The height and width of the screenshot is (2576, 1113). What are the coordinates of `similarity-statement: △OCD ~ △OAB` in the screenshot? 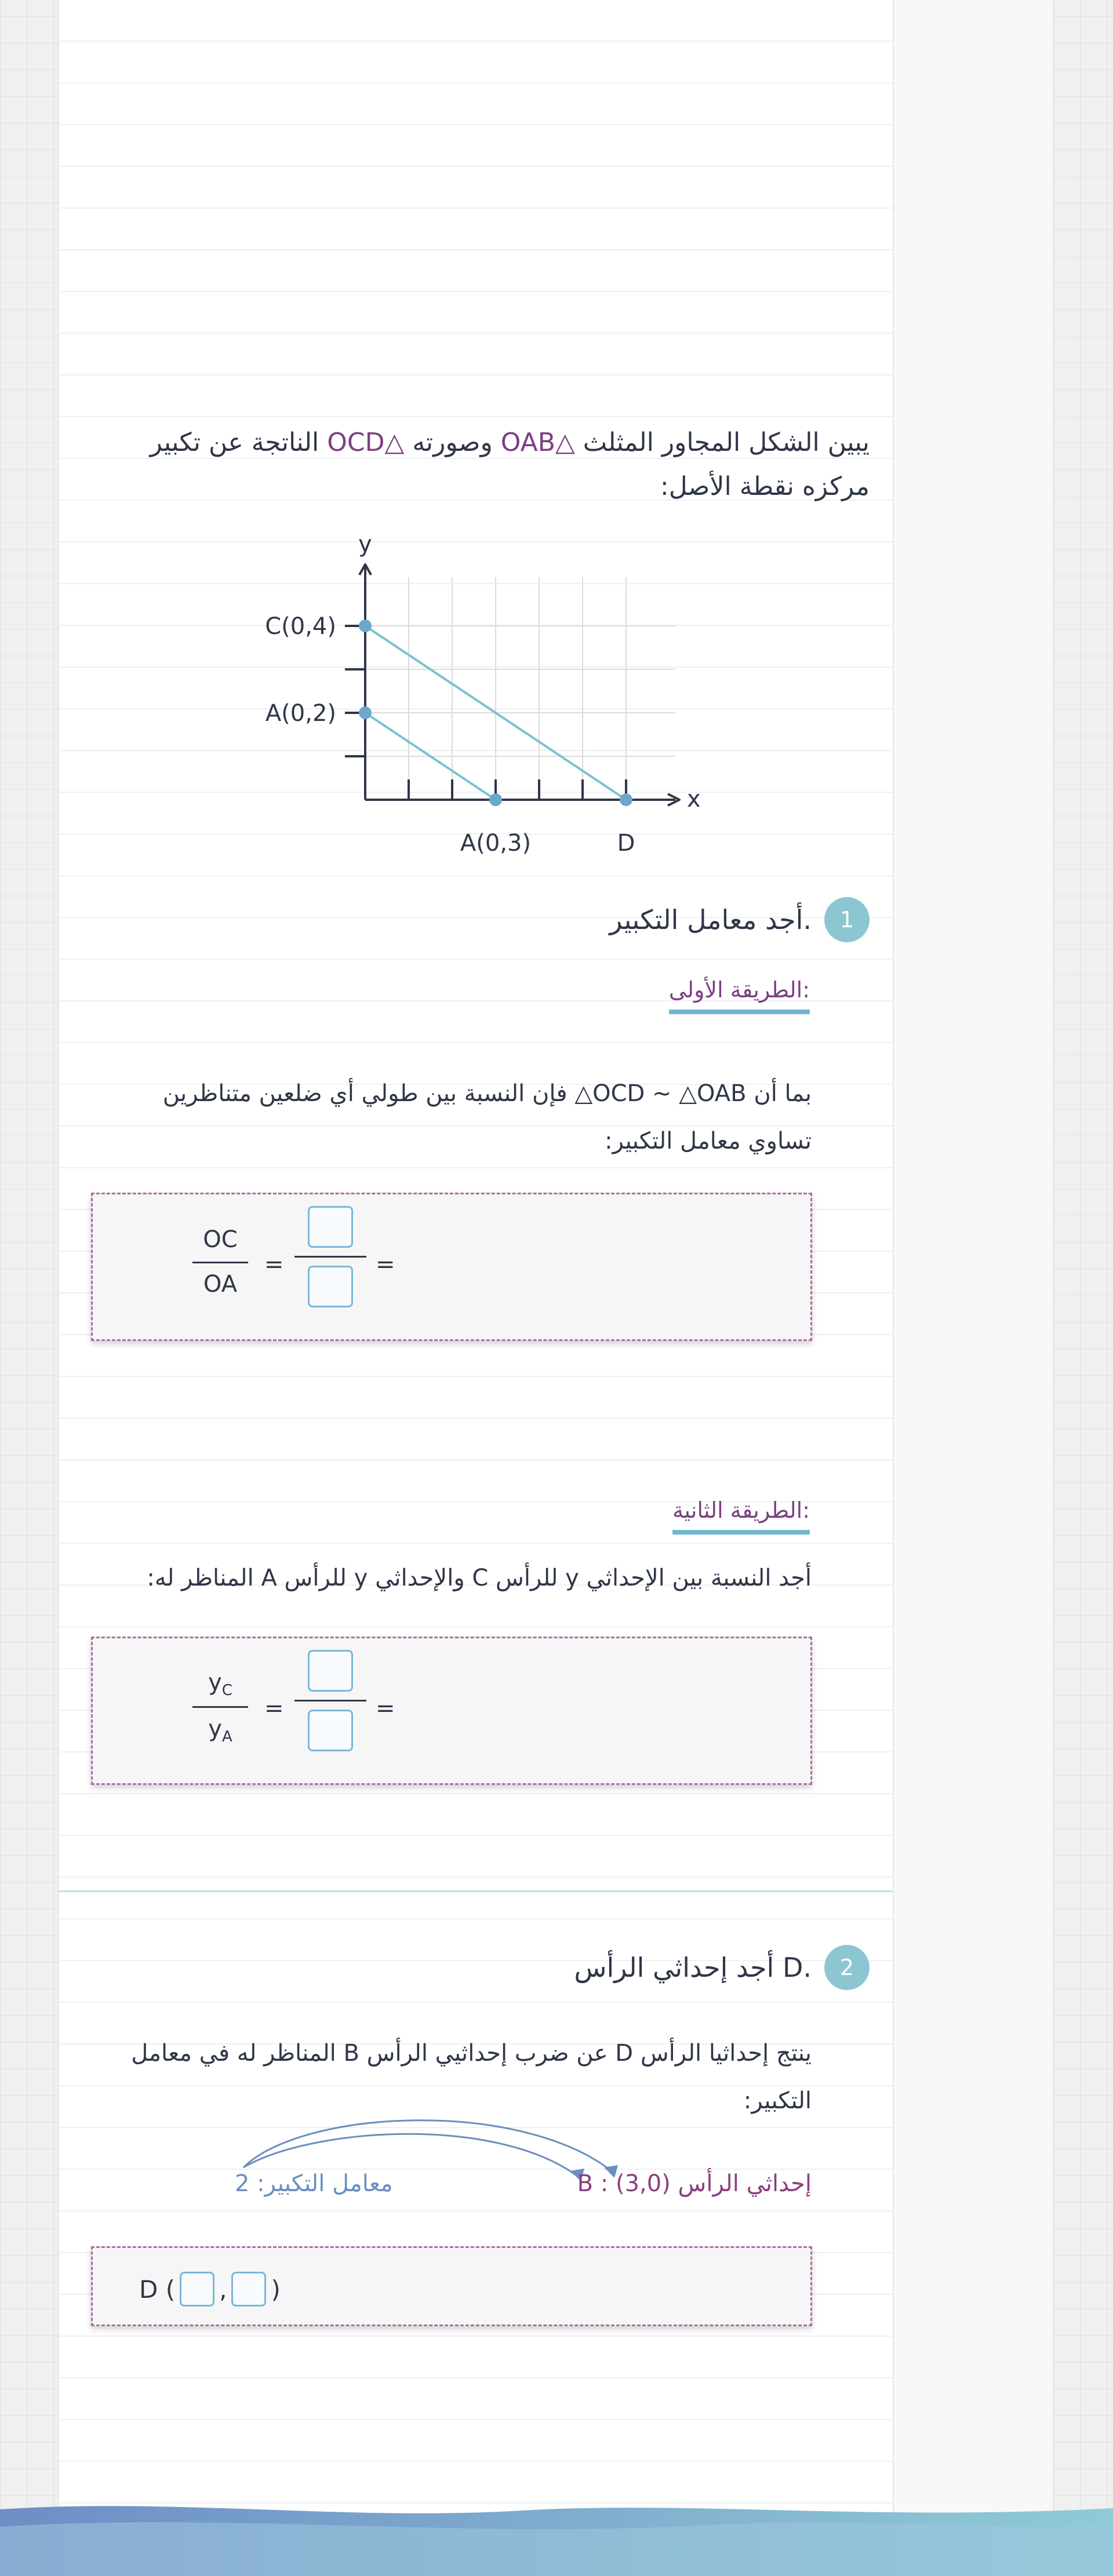 It's located at (661, 1093).